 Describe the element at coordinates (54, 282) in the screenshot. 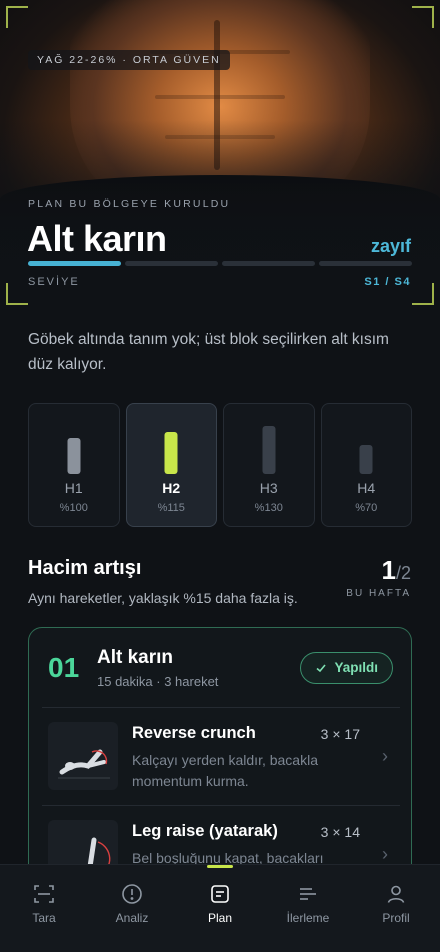

I see `level-label: SEVİYE` at that location.